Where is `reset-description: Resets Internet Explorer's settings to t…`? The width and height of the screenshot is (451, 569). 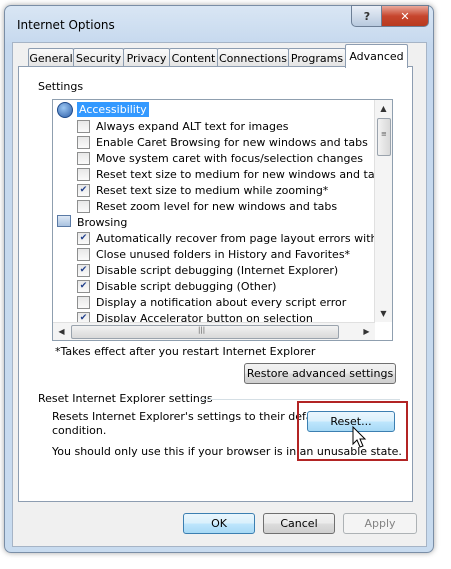 reset-description: Resets Internet Explorer's settings to t… is located at coordinates (189, 416).